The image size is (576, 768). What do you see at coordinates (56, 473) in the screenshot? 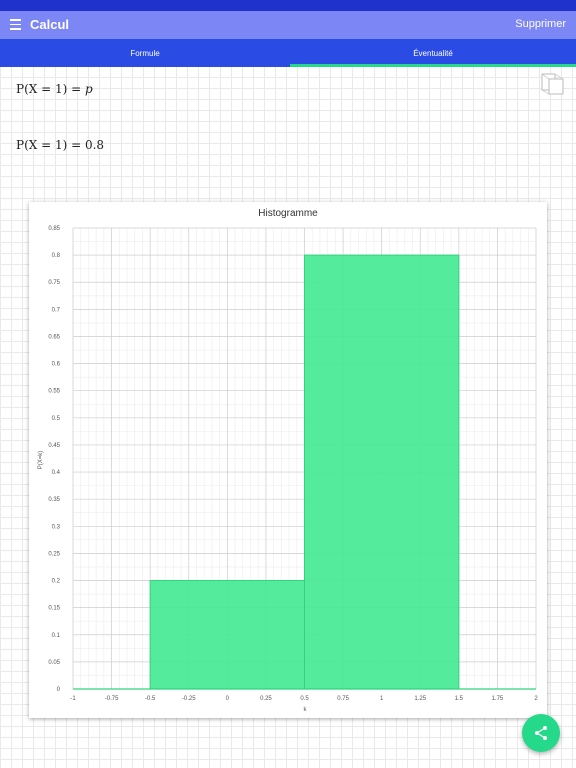
I see `y-tick-label: 0.4` at bounding box center [56, 473].